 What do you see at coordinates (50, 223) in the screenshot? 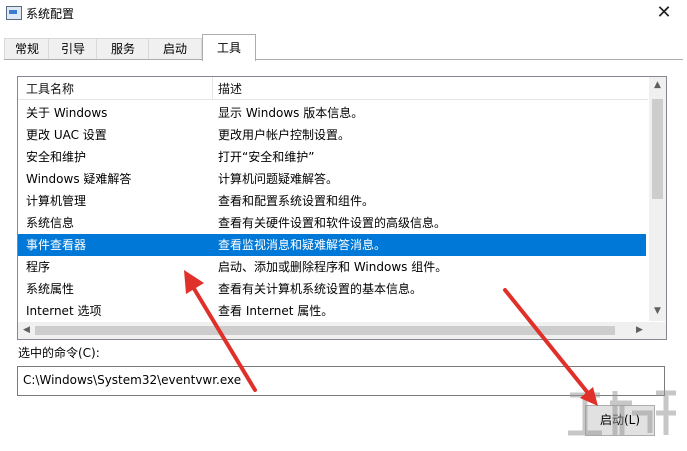
I see `tool-name-cell: 系统信息` at bounding box center [50, 223].